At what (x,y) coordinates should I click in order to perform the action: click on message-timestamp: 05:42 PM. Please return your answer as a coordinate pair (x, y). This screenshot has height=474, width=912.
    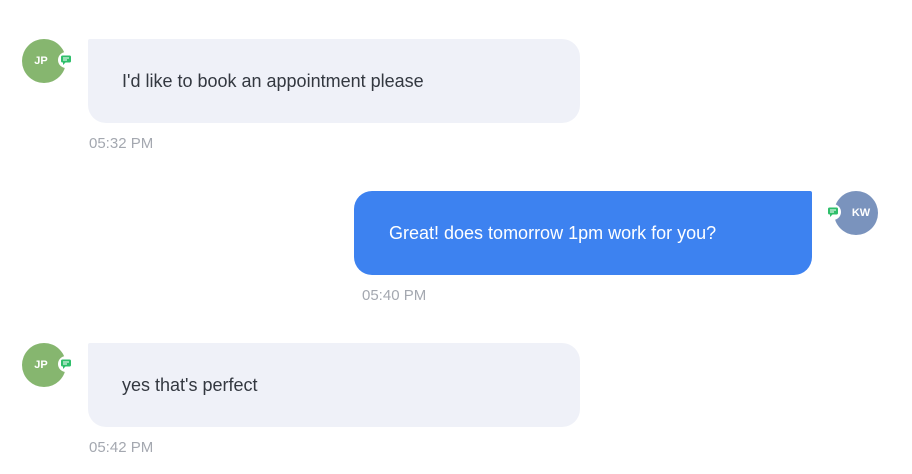
    Looking at the image, I should click on (121, 447).